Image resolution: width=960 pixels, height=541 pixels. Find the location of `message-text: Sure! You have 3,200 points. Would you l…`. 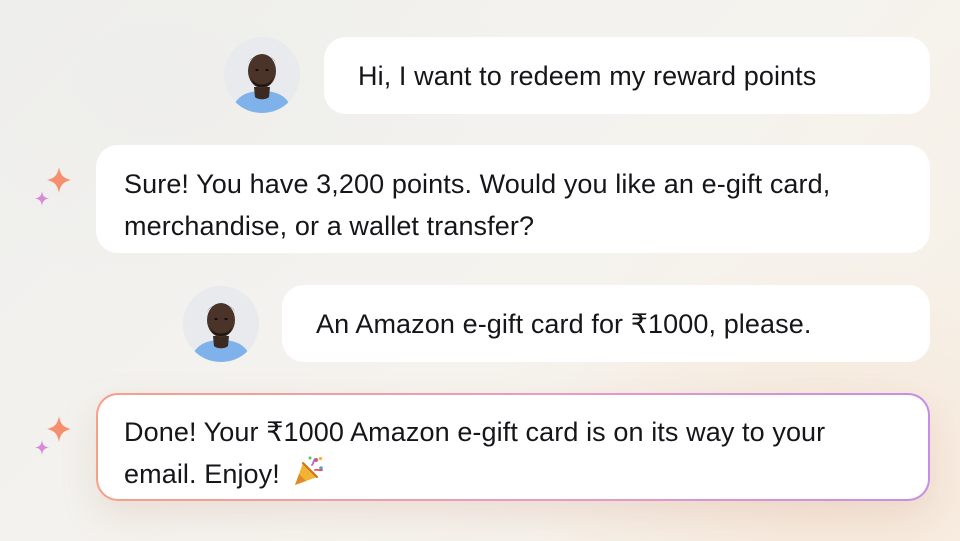

message-text: Sure! You have 3,200 points. Would you l… is located at coordinates (477, 205).